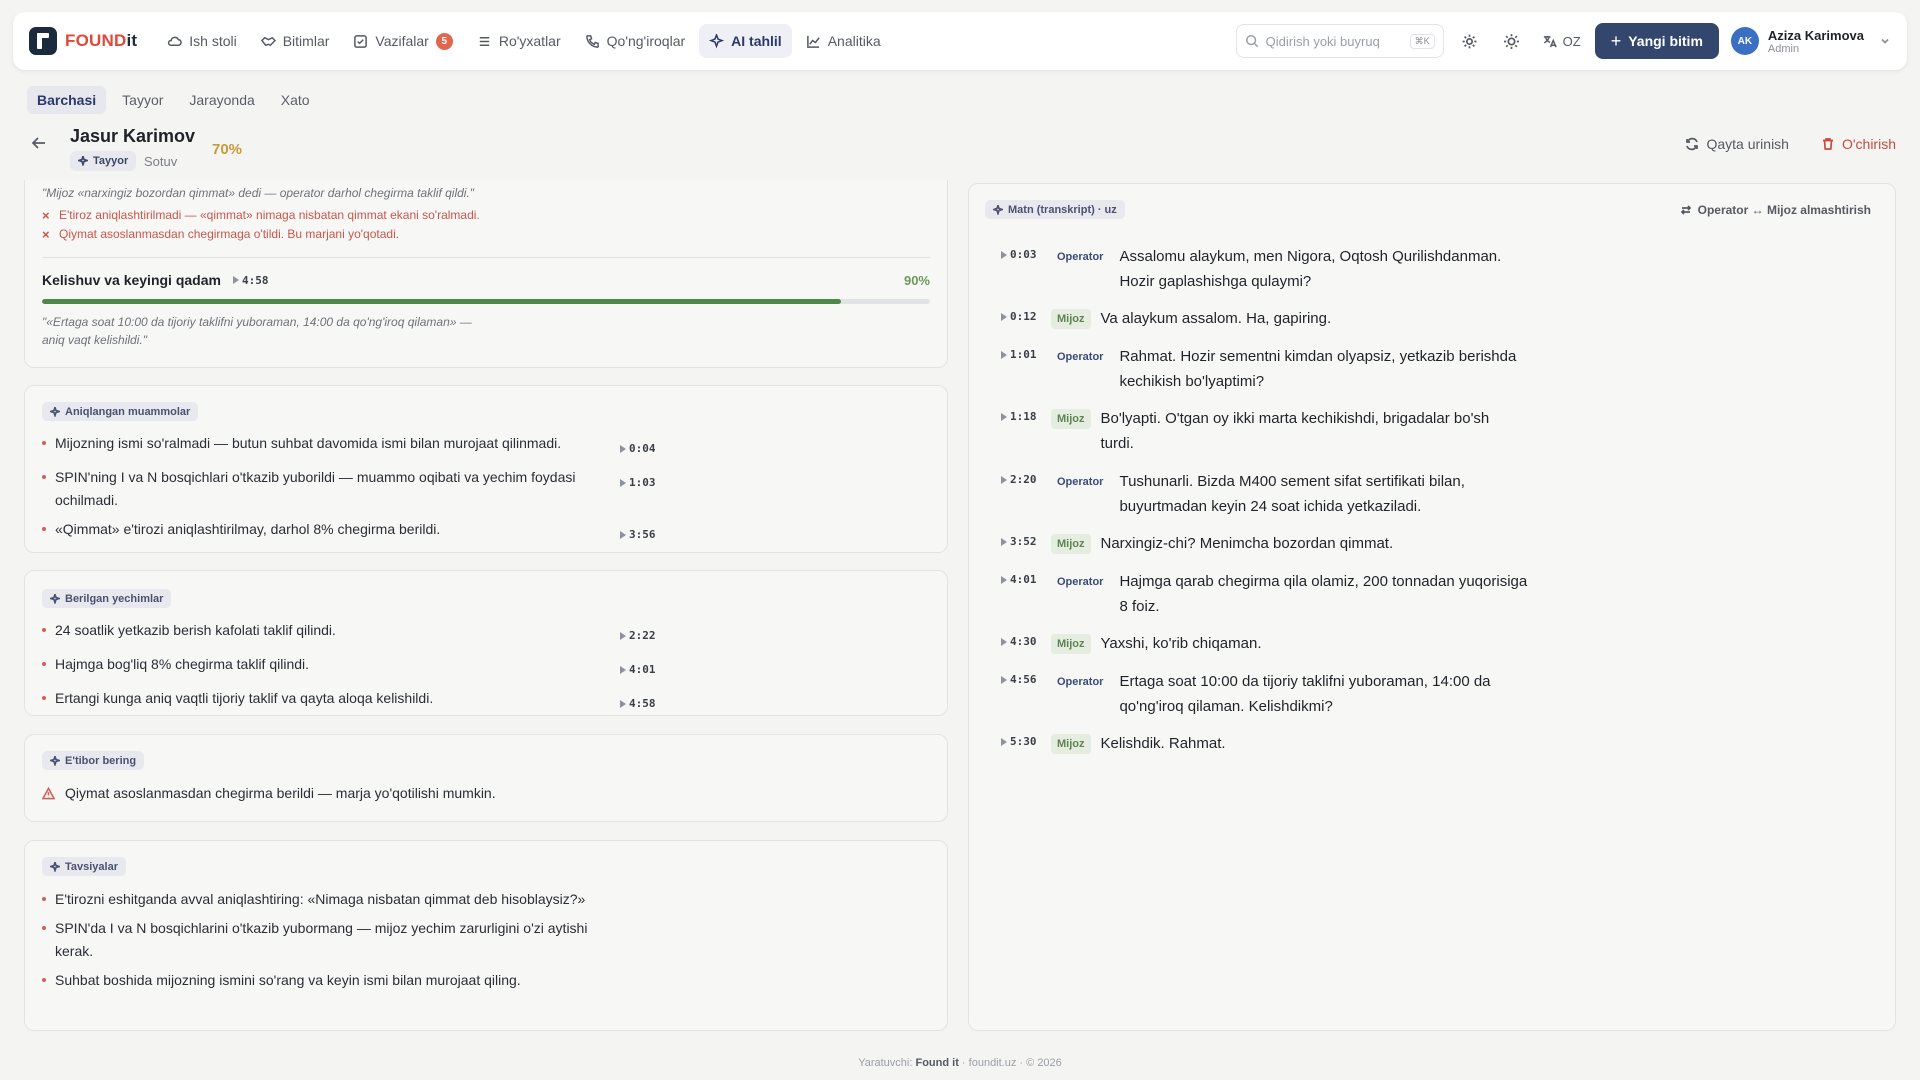  What do you see at coordinates (1261, 743) in the screenshot?
I see `transcript-message: 5:30 Mijoz Kelishdik. Rahmat.` at bounding box center [1261, 743].